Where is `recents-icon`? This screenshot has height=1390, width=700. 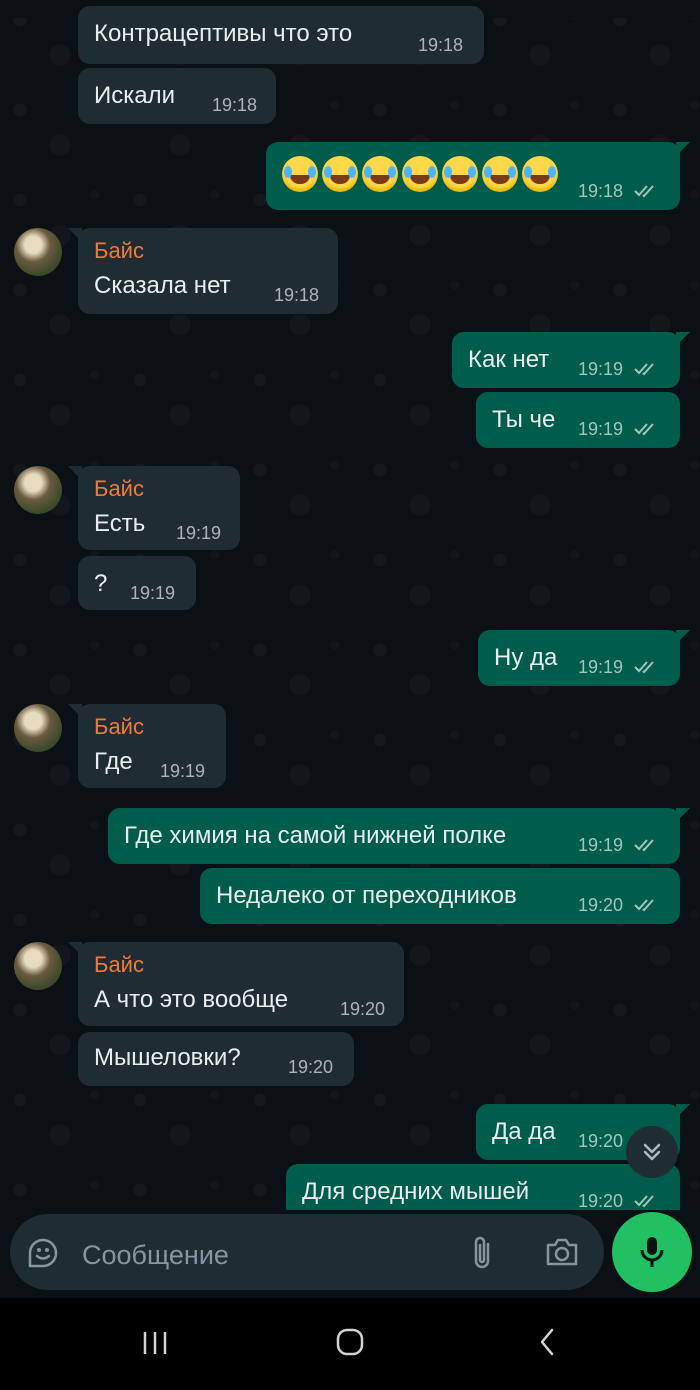 recents-icon is located at coordinates (155, 1343).